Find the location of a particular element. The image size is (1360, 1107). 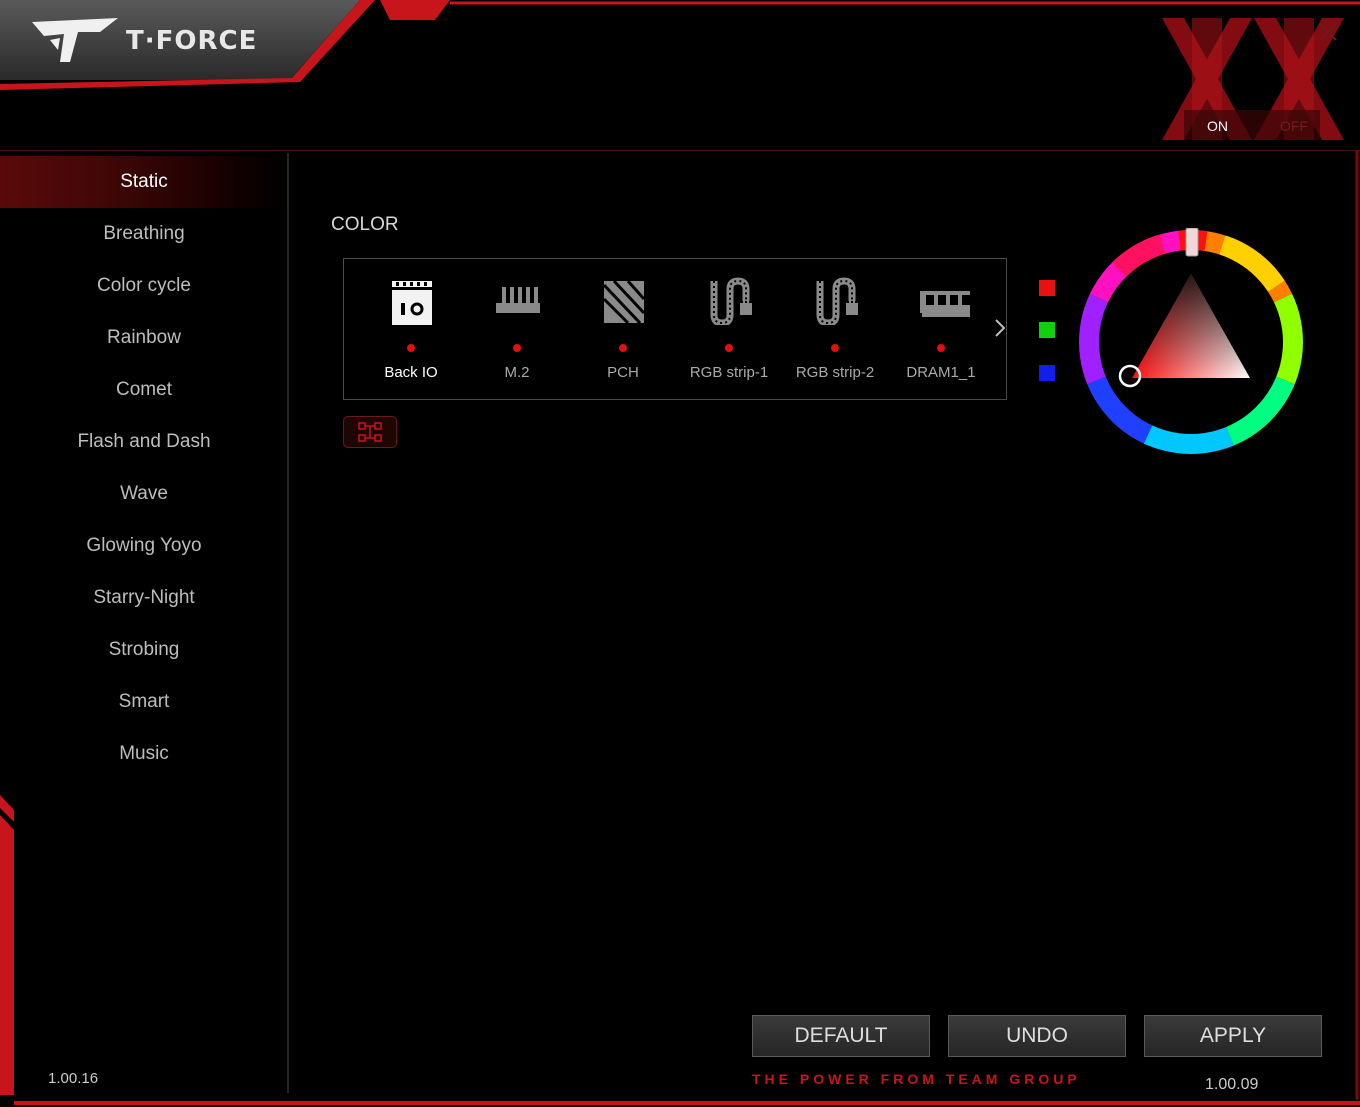

device-label: RGB strip-2 is located at coordinates (835, 372).